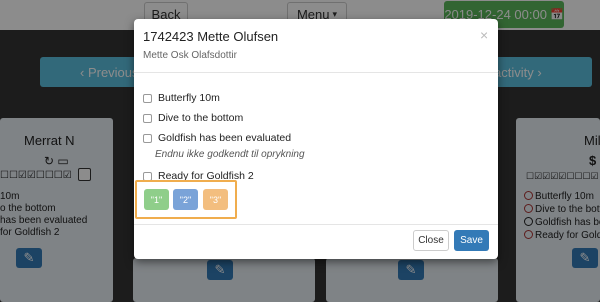 The image size is (600, 302). I want to click on task-item: Dive to the bottom, so click(193, 118).